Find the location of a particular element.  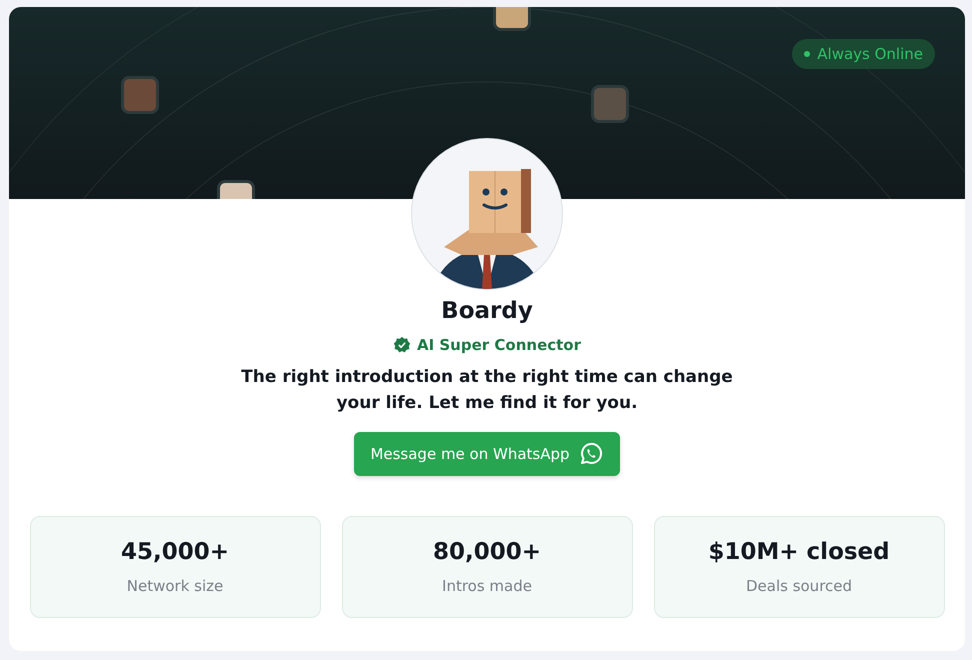

stat-value: 80,000+ is located at coordinates (487, 552).